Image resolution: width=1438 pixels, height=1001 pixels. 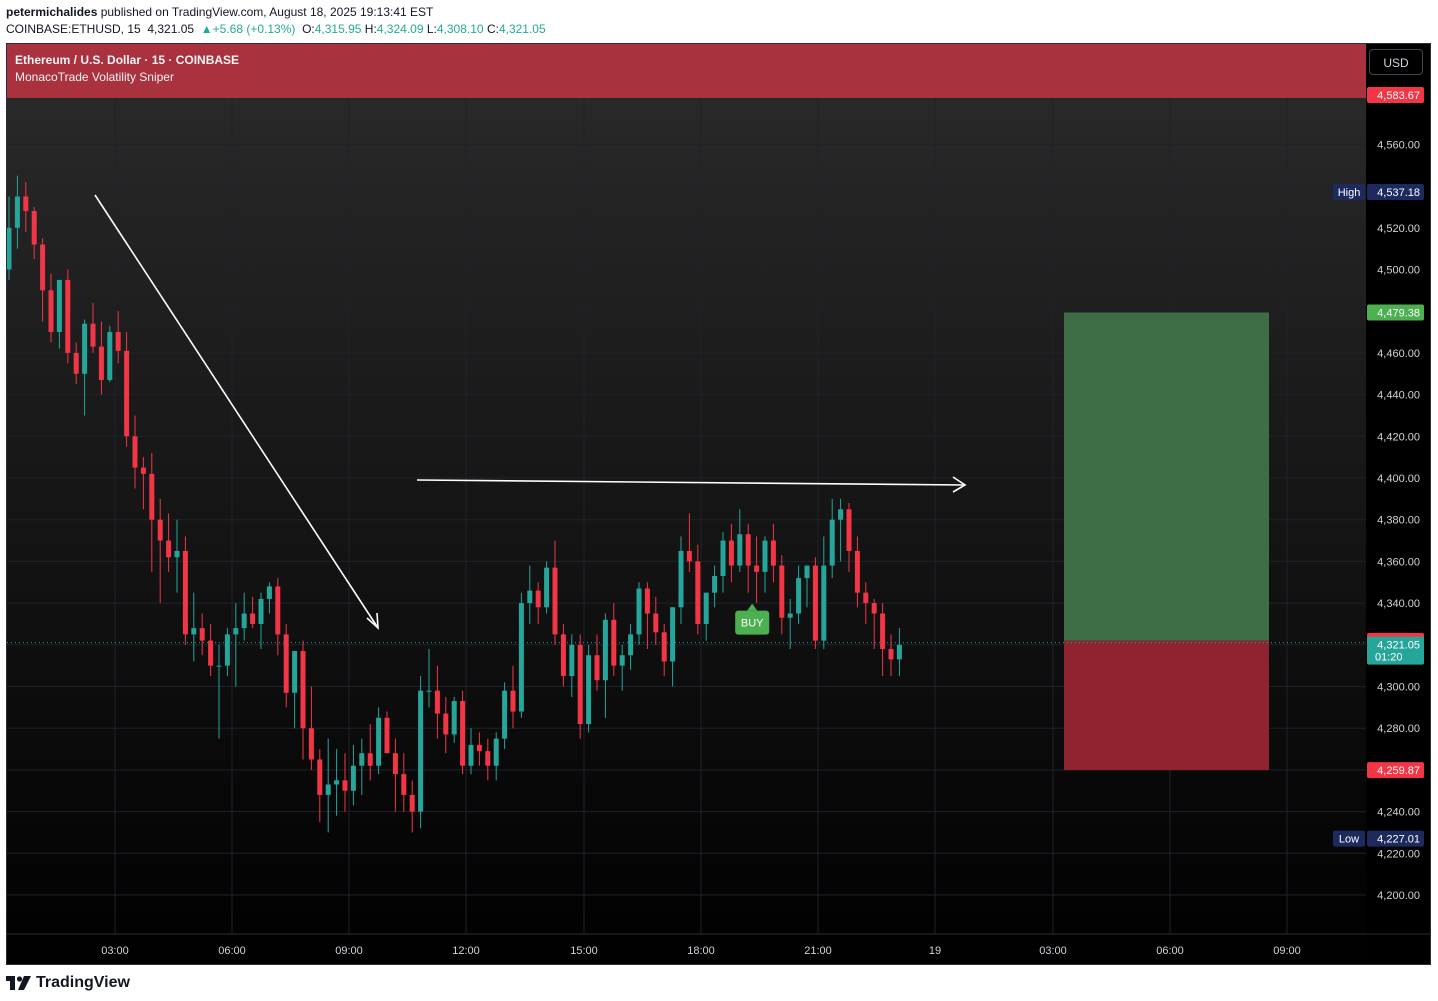 I want to click on low-label: L:, so click(x=431, y=29).